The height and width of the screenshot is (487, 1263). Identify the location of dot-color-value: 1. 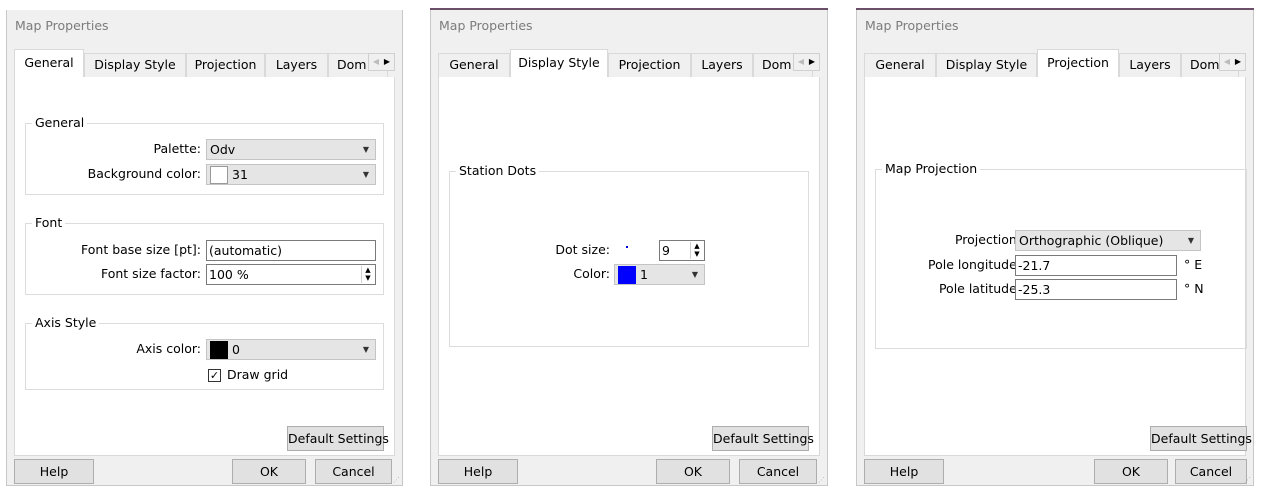
(644, 274).